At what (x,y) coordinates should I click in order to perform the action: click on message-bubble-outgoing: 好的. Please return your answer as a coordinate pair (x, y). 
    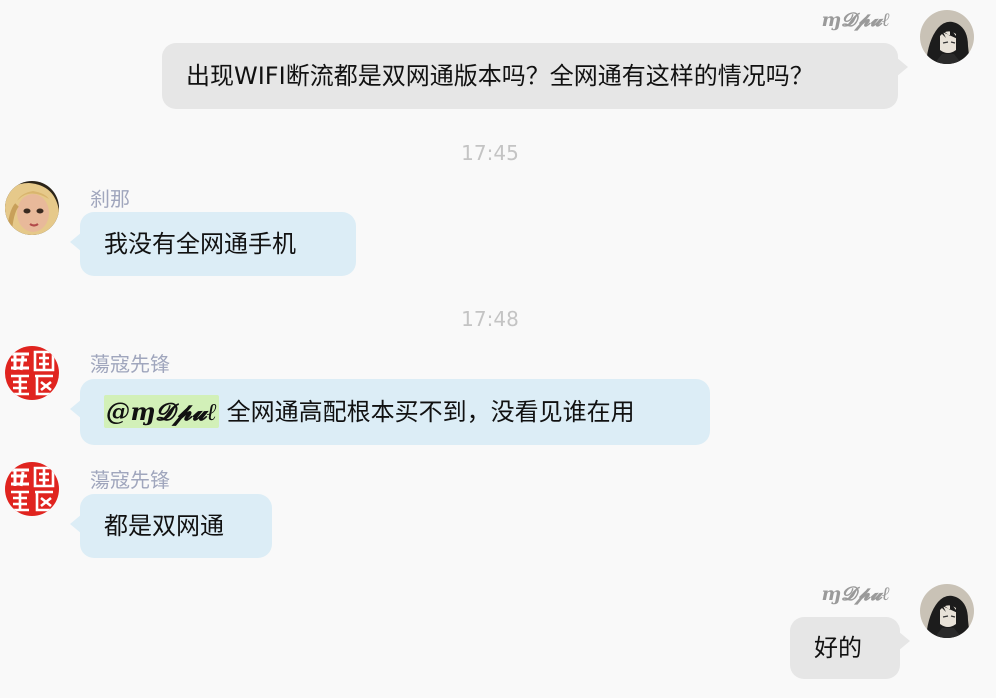
    Looking at the image, I should click on (850, 648).